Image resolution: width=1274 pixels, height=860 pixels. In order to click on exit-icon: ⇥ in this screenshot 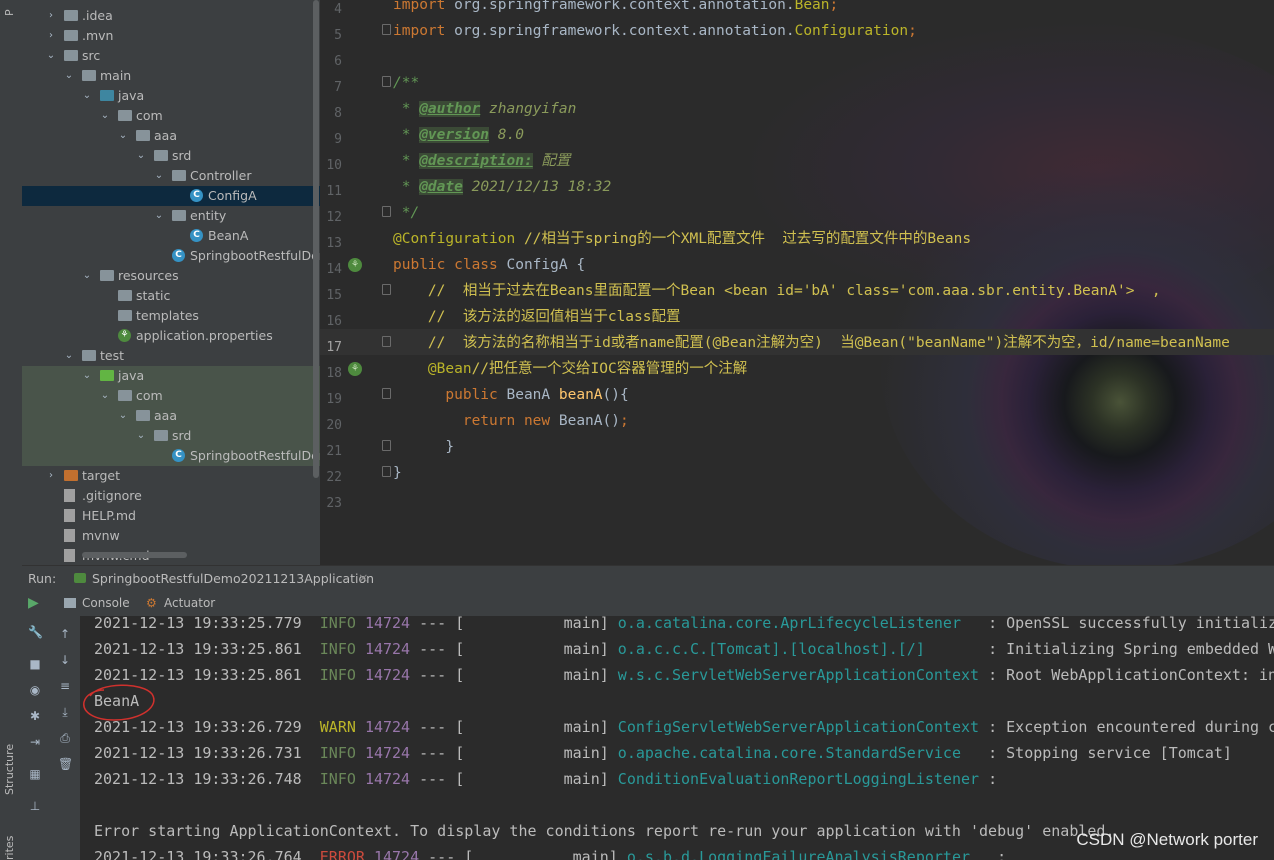, I will do `click(35, 742)`.